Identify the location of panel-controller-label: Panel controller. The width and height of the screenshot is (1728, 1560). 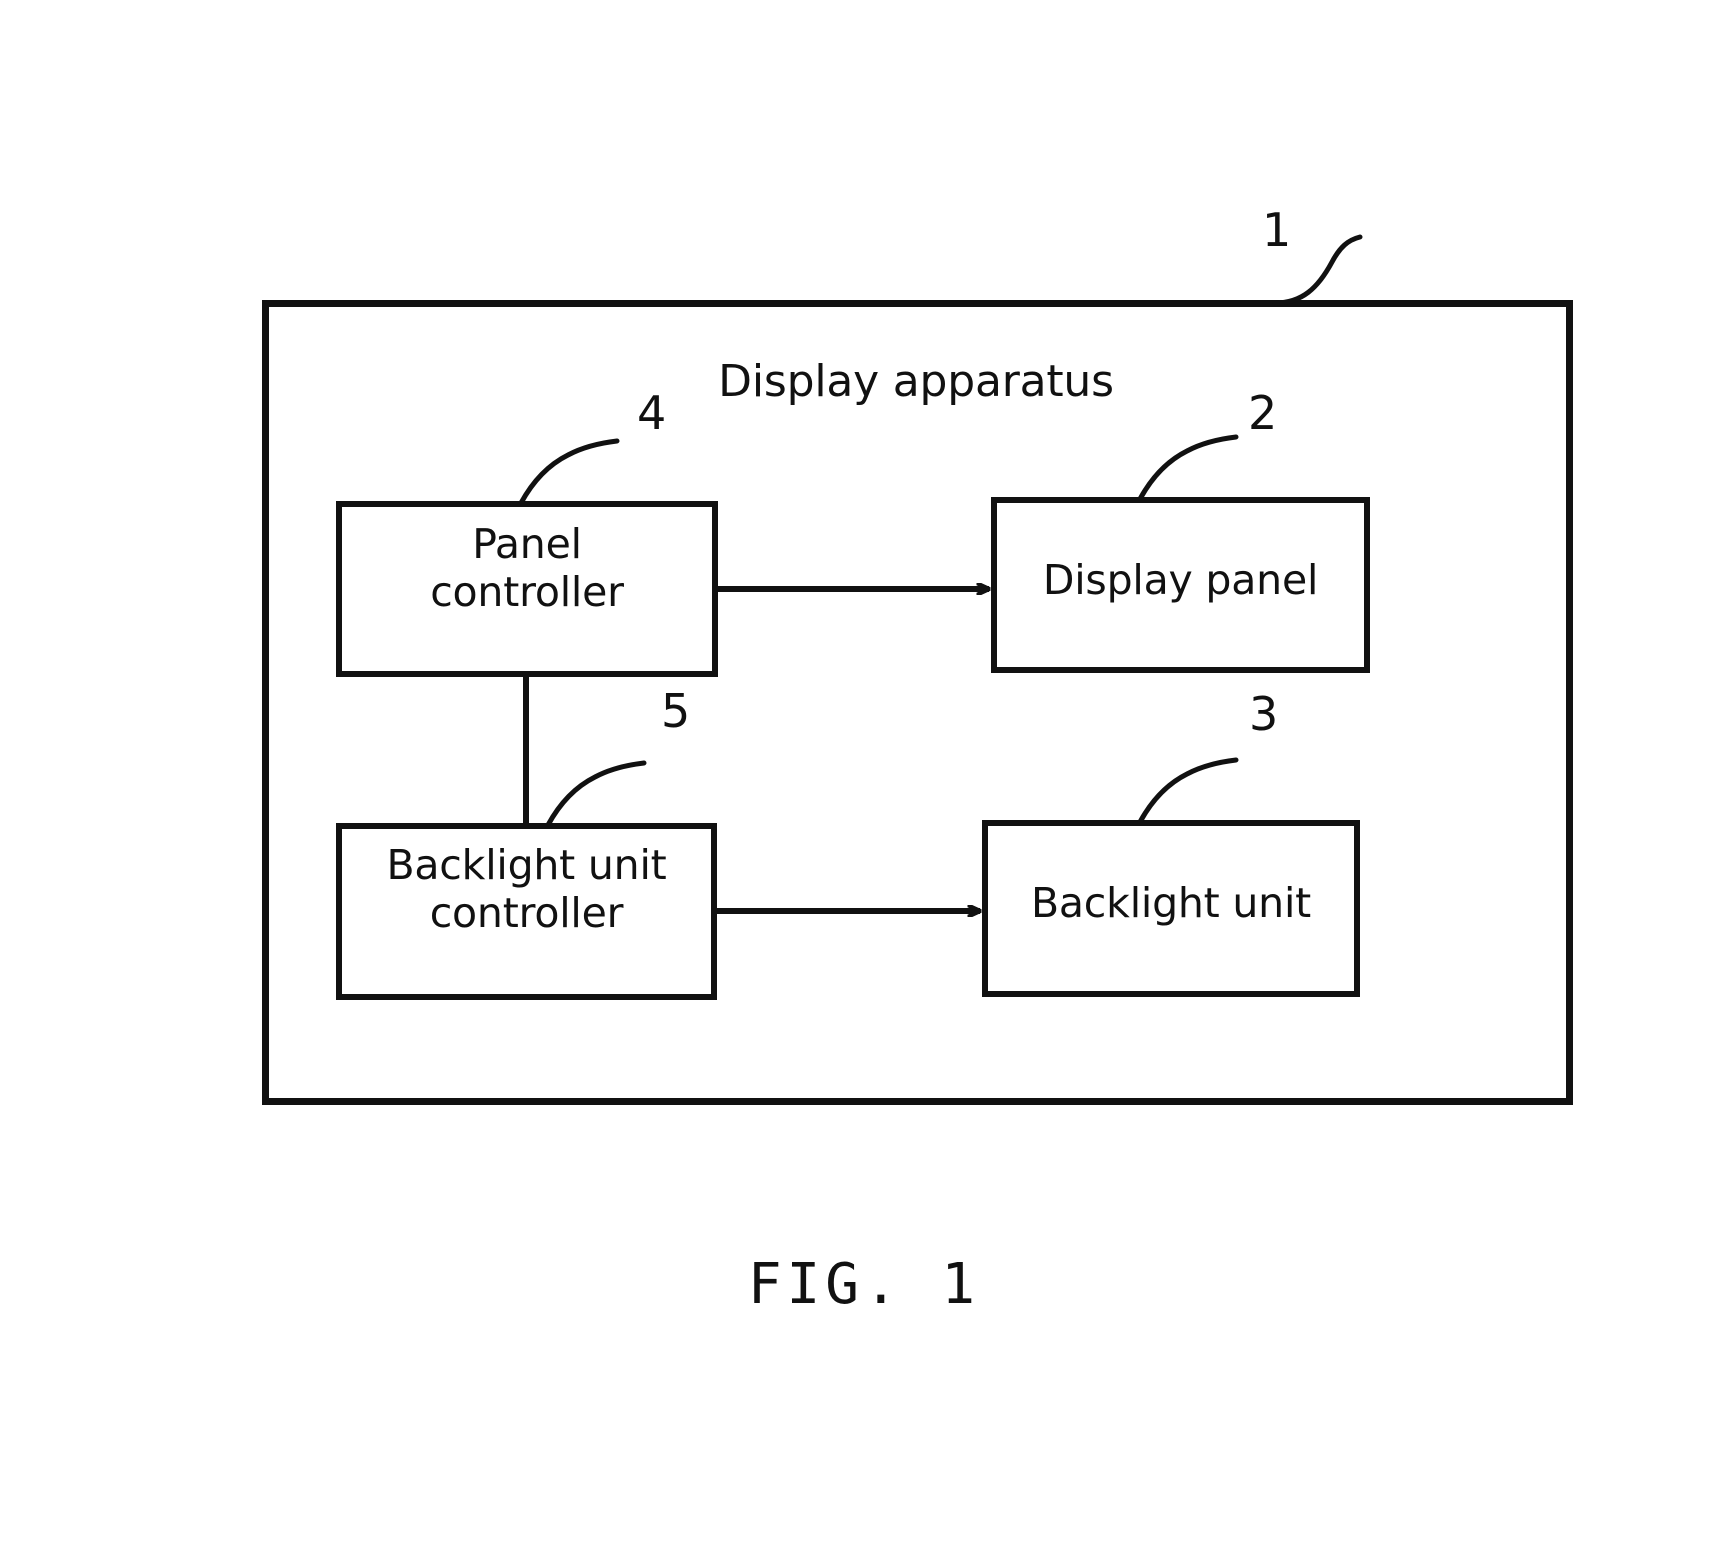
(527, 568).